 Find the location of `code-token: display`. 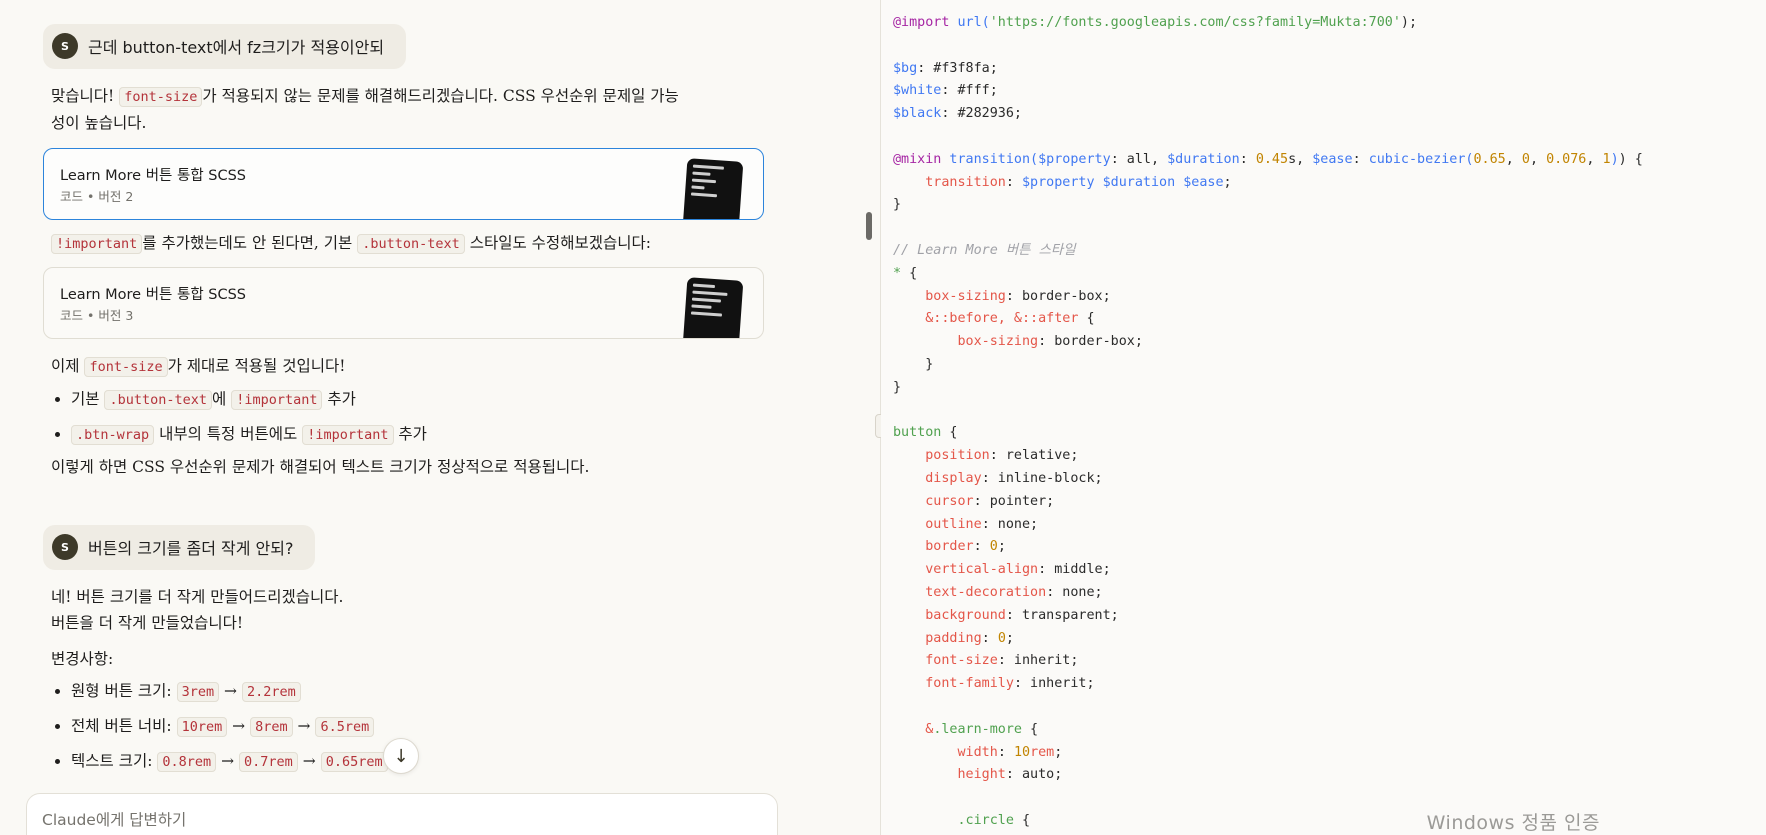

code-token: display is located at coordinates (953, 478).